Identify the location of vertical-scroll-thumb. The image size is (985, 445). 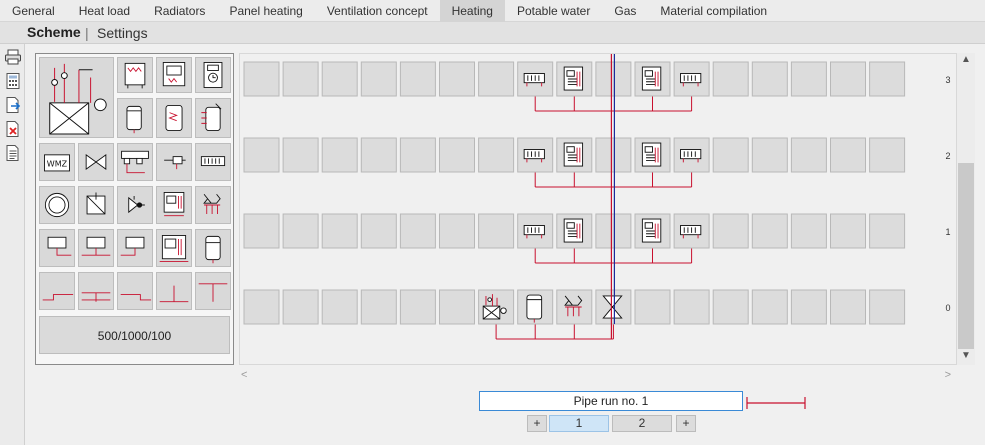
(966, 256).